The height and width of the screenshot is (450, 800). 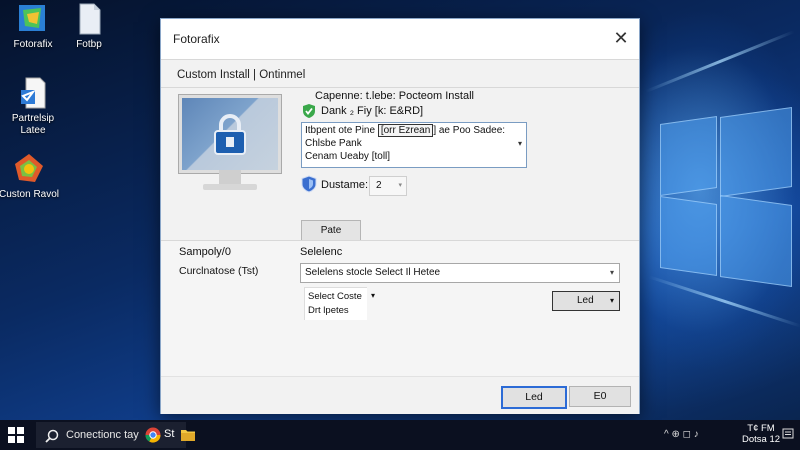 I want to click on light-beam, so click(x=720, y=61).